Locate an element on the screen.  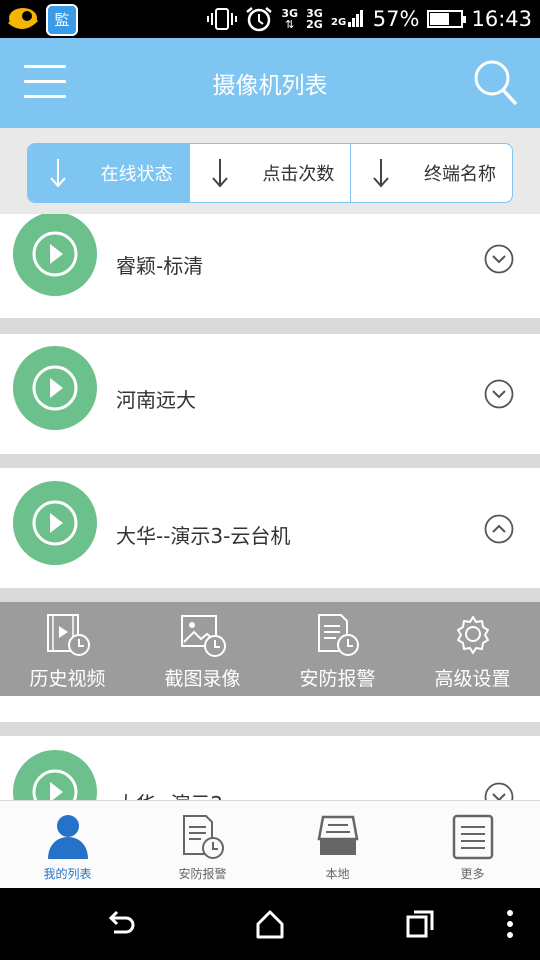
sort-tab-label: 终端名称 is located at coordinates (460, 174).